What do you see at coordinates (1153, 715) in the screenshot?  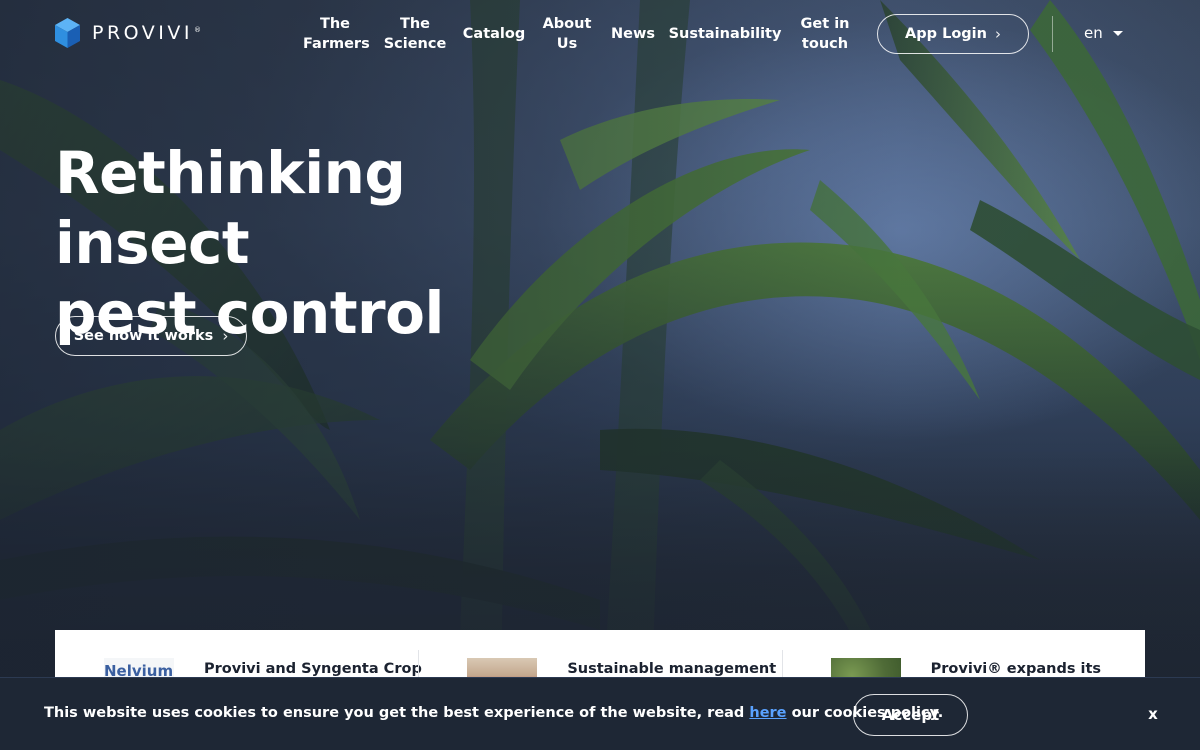 I see `close-icon: x` at bounding box center [1153, 715].